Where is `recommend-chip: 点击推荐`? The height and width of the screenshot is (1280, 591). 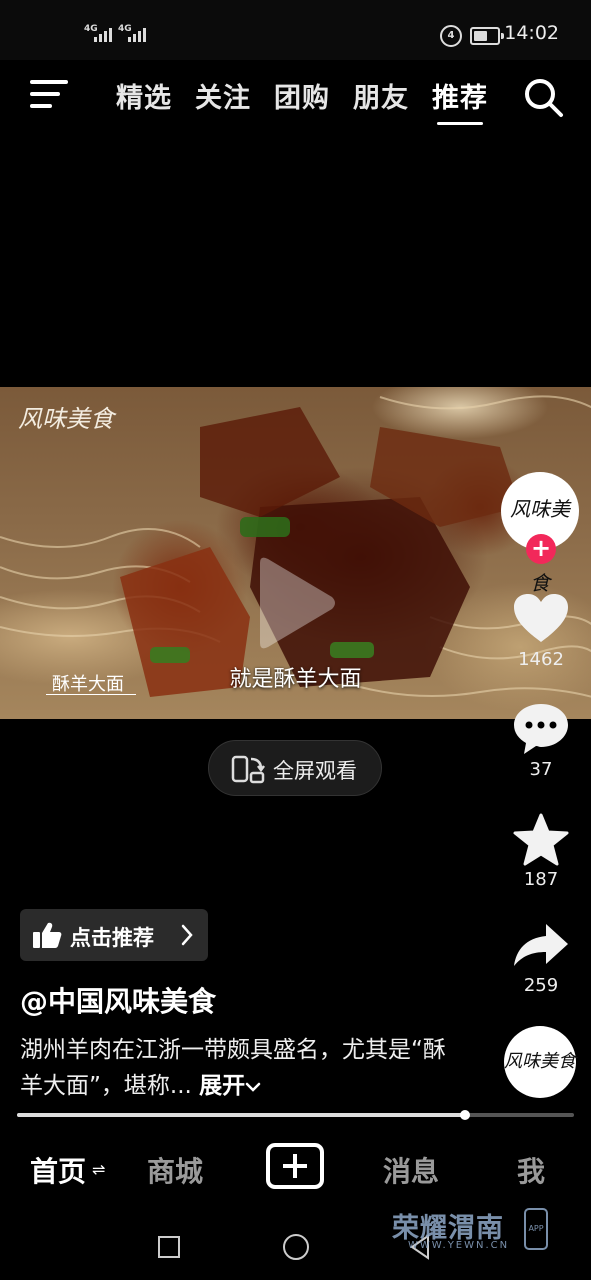 recommend-chip: 点击推荐 is located at coordinates (114, 935).